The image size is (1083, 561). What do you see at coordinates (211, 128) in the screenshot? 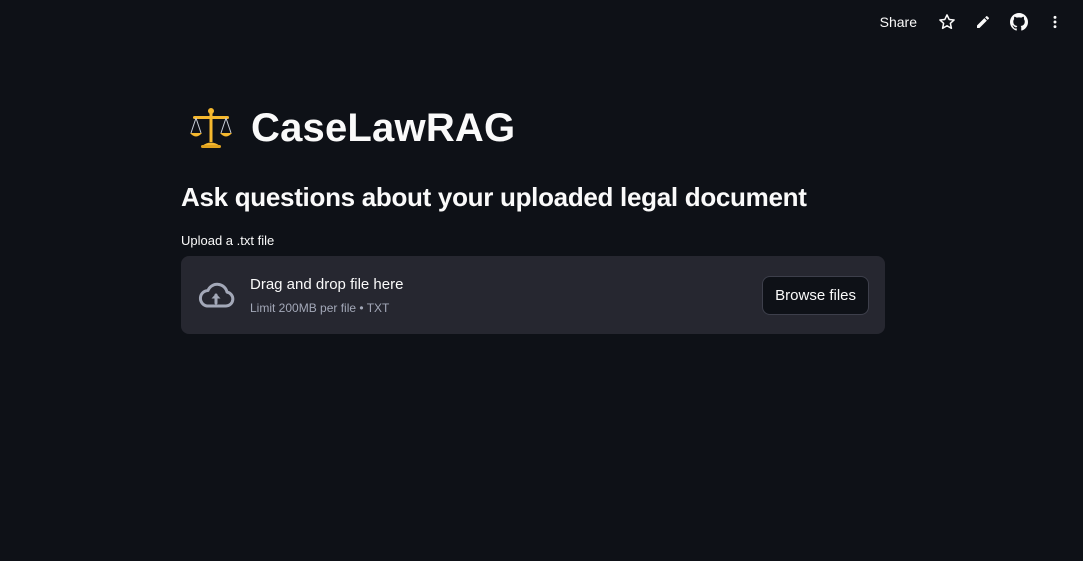
I see `balance-scale-icon` at bounding box center [211, 128].